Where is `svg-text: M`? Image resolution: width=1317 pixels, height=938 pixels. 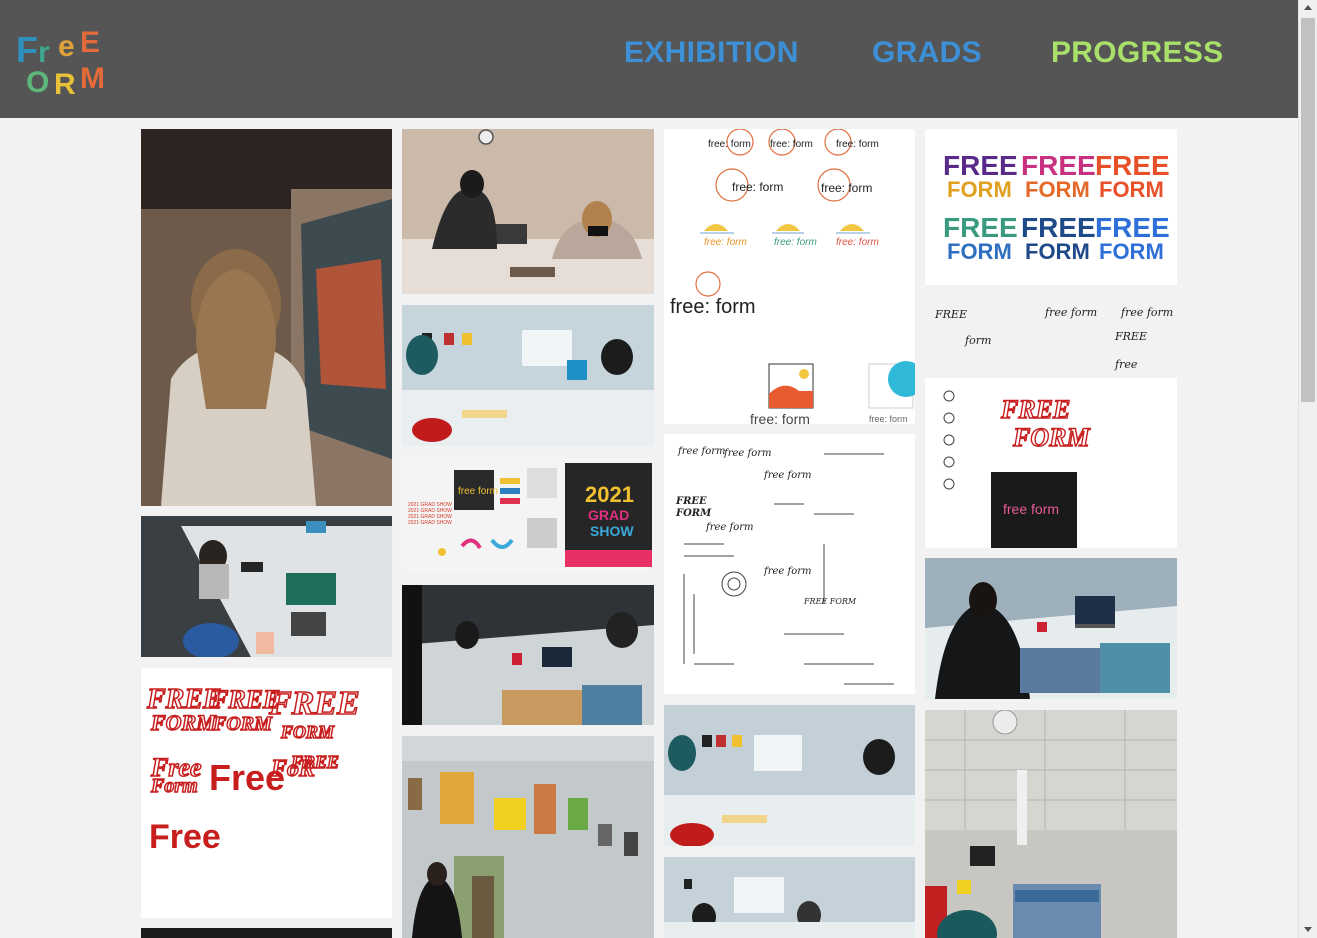 svg-text: M is located at coordinates (92, 78).